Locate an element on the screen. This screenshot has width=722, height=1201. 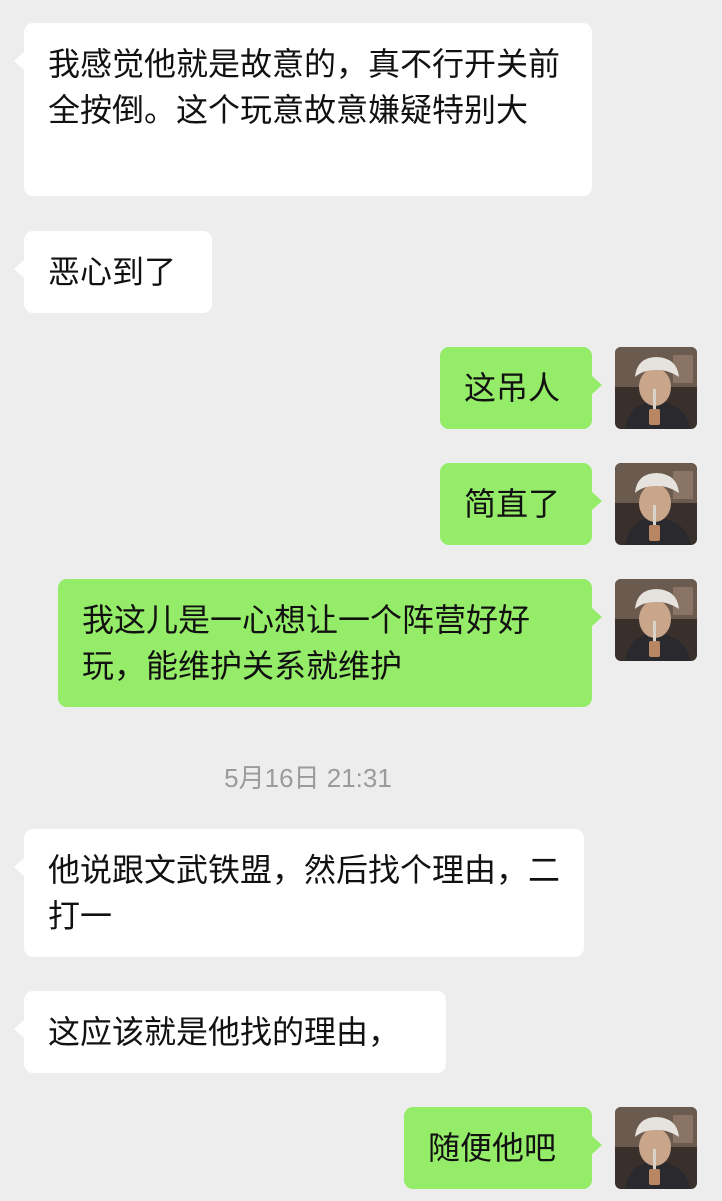
message-text: 恶心到了 is located at coordinates (112, 272).